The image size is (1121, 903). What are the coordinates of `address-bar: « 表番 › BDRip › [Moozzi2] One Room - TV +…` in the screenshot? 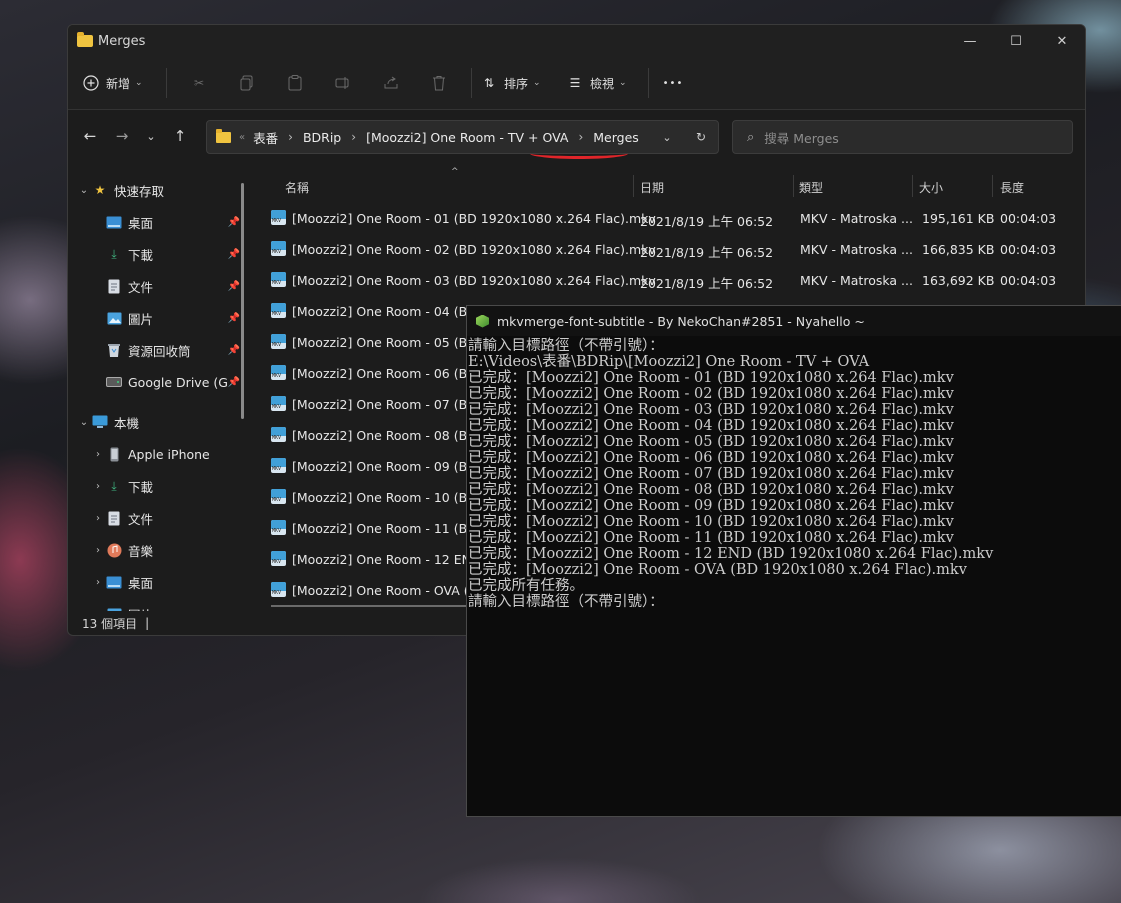 It's located at (462, 137).